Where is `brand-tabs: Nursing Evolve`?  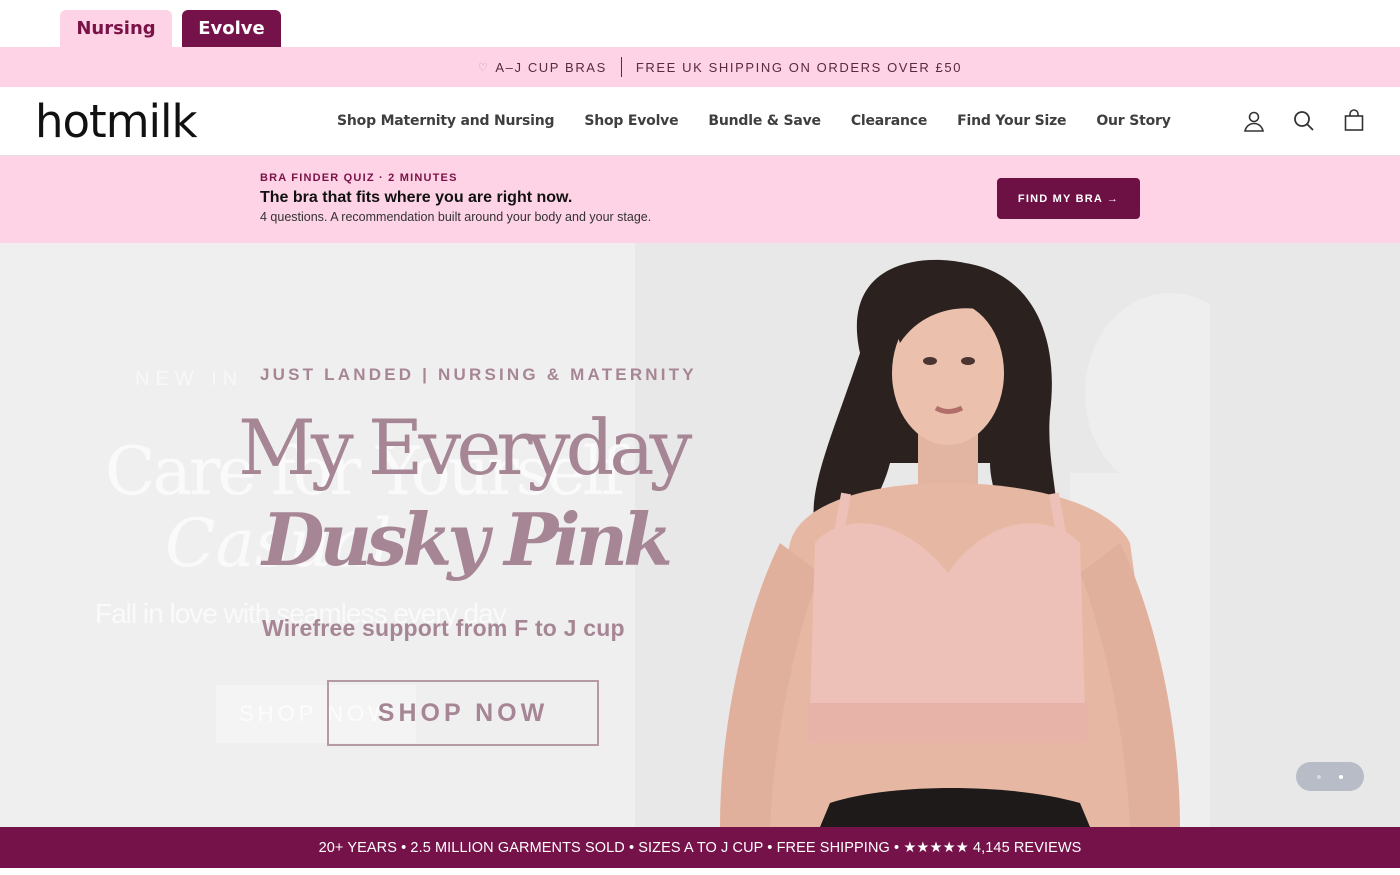
brand-tabs: Nursing Evolve is located at coordinates (700, 23).